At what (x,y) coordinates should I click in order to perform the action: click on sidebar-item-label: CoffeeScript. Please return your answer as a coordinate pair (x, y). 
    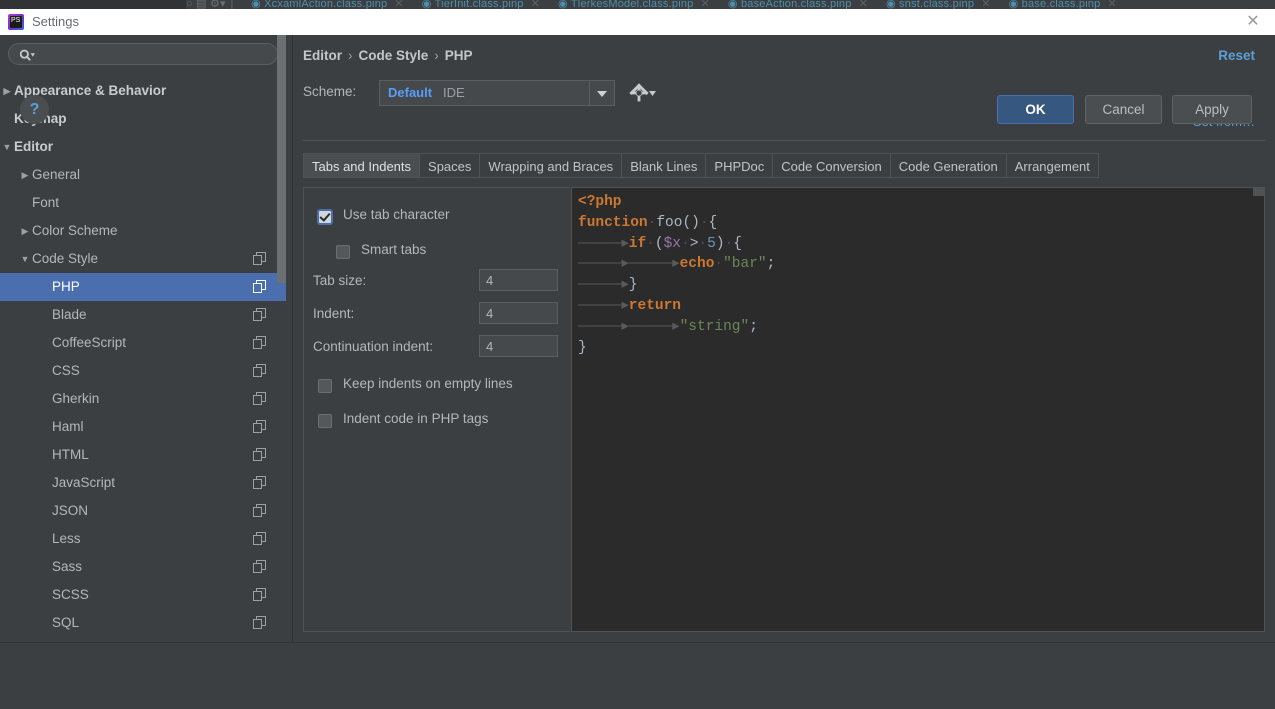
    Looking at the image, I should click on (89, 342).